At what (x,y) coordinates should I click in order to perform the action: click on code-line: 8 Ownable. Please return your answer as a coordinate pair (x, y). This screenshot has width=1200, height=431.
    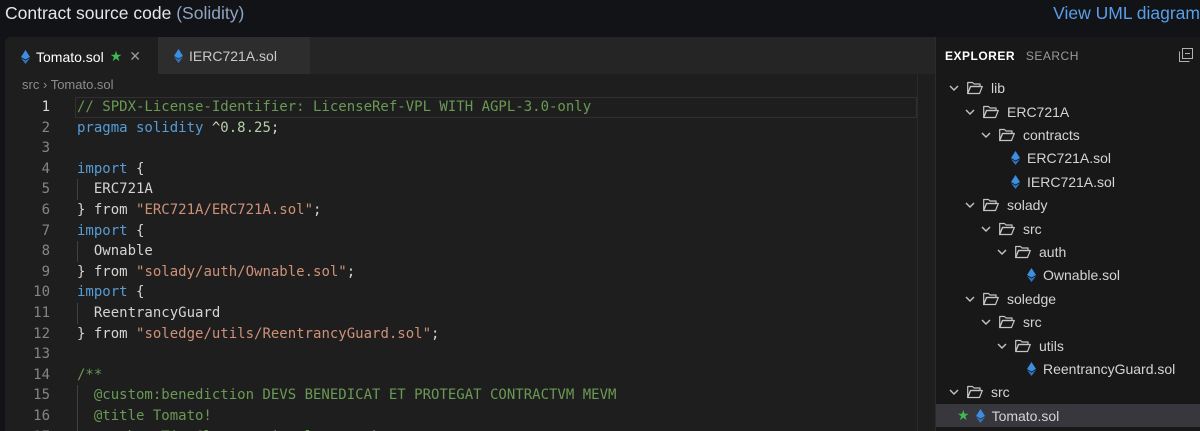
    Looking at the image, I should click on (461, 251).